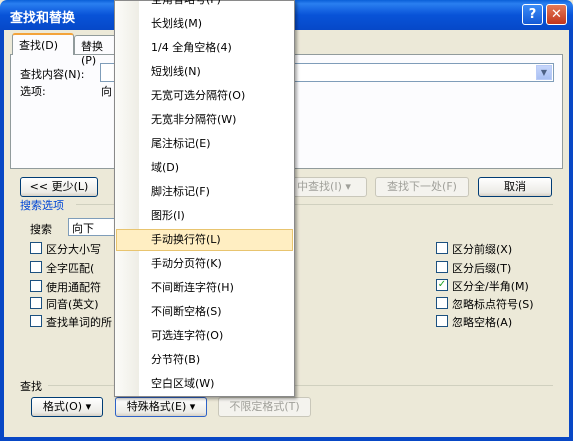 The width and height of the screenshot is (573, 441). I want to click on window-title: 查找和替换, so click(43, 18).